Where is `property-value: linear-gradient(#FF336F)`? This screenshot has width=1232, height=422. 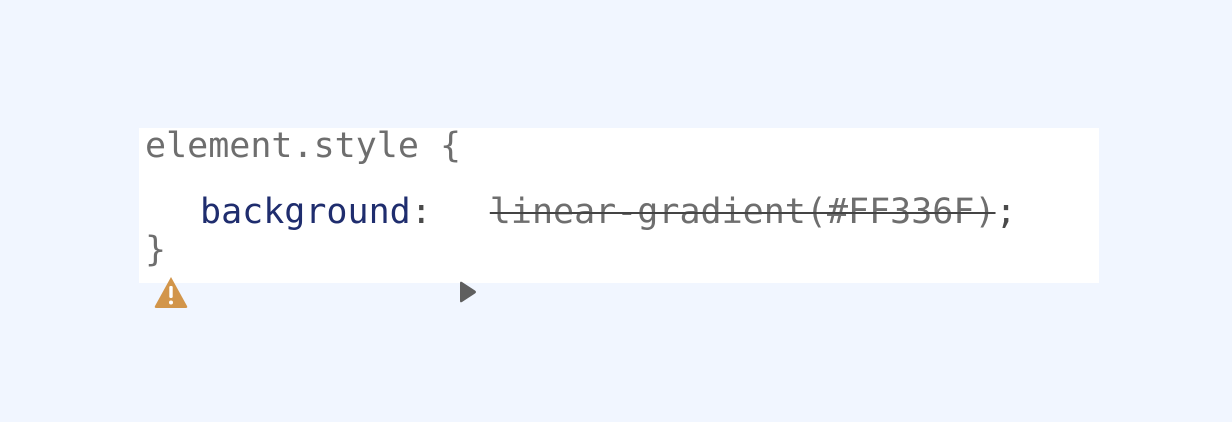
property-value: linear-gradient(#FF336F) is located at coordinates (743, 212).